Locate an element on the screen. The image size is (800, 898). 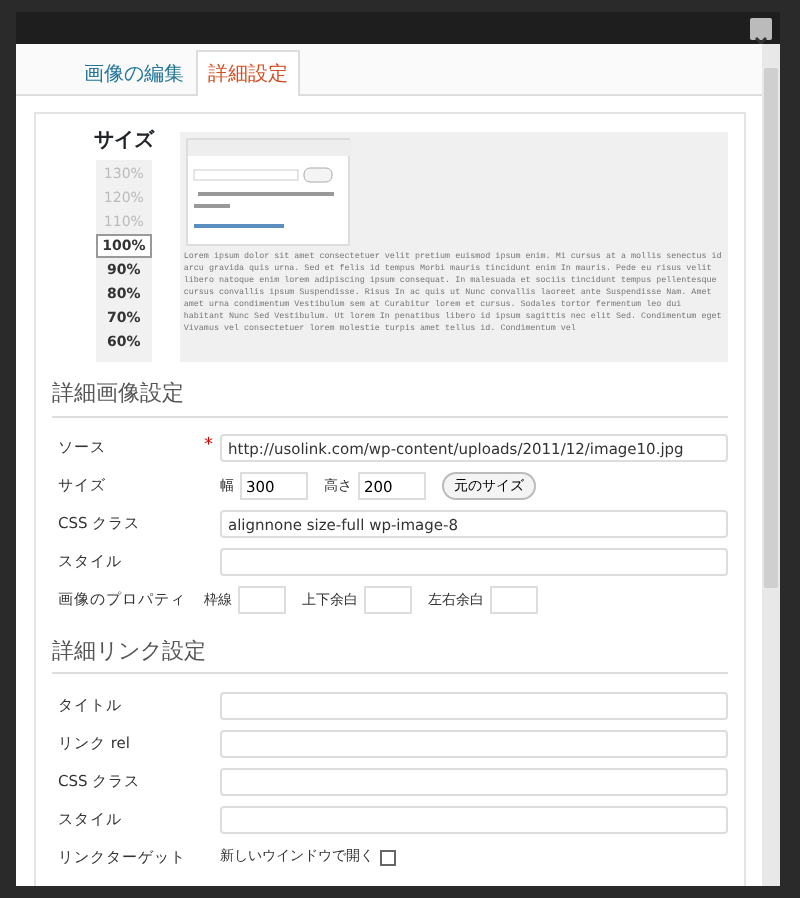
section-heading: 詳細画像設定 is located at coordinates (390, 397).